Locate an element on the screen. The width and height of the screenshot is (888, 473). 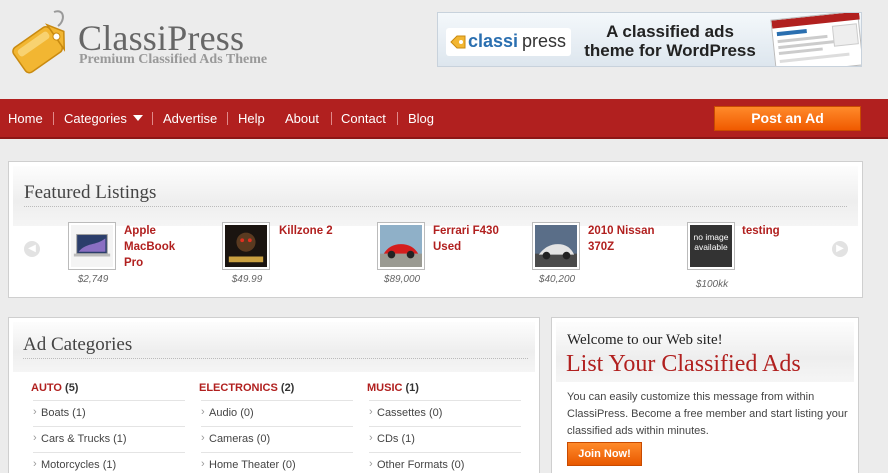
listing-title-link: Apple MacBook Pro is located at coordinates (155, 247).